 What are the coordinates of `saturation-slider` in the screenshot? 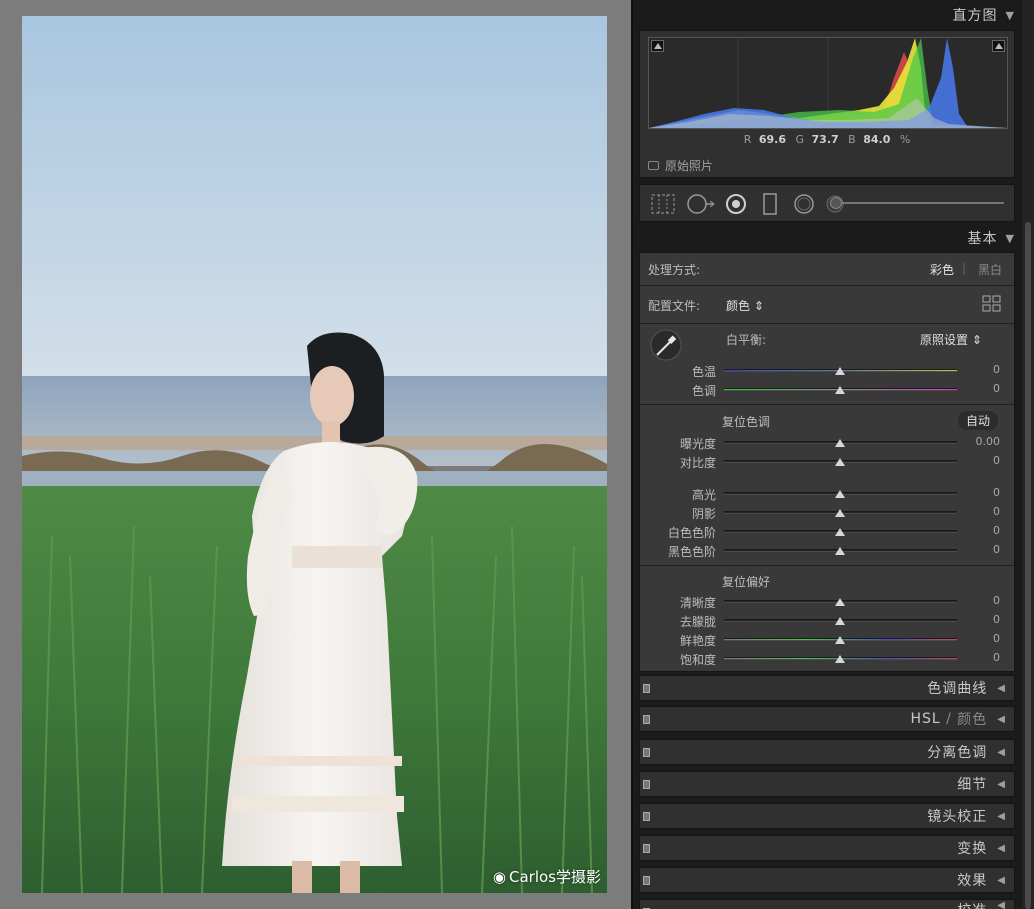 It's located at (840, 659).